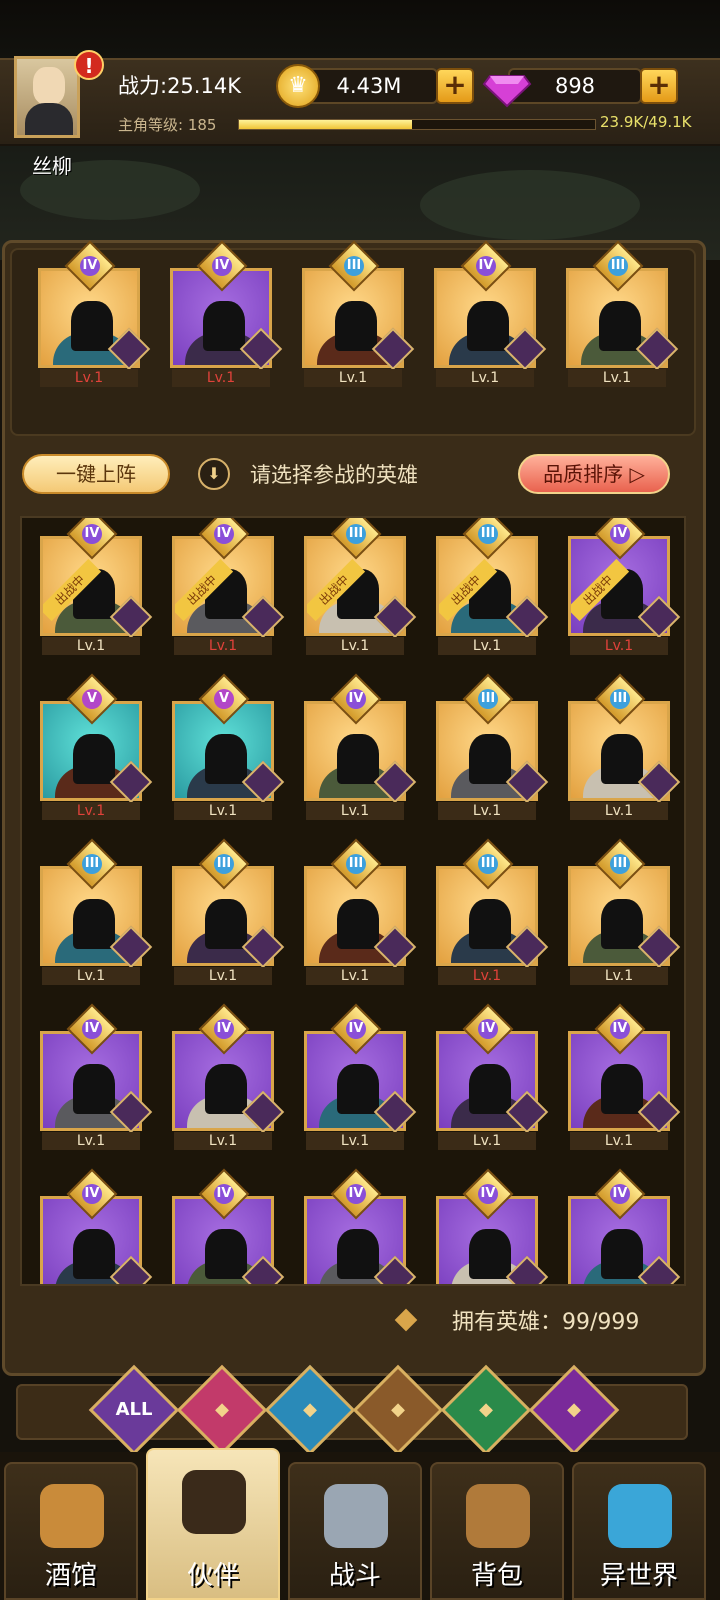 This screenshot has width=720, height=1600. I want to click on rank-label: V, so click(92, 698).